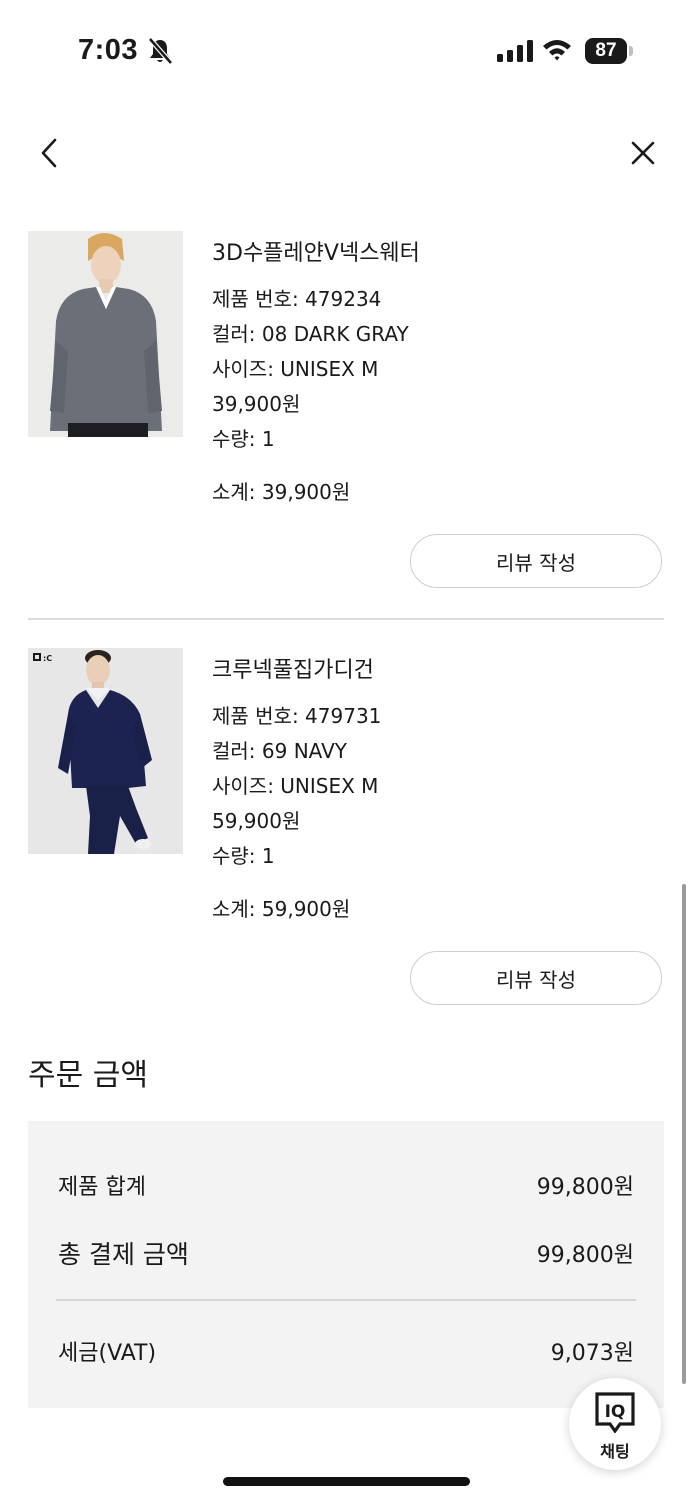 The width and height of the screenshot is (692, 1500). Describe the element at coordinates (256, 404) in the screenshot. I see `product-price: 39,900원` at that location.